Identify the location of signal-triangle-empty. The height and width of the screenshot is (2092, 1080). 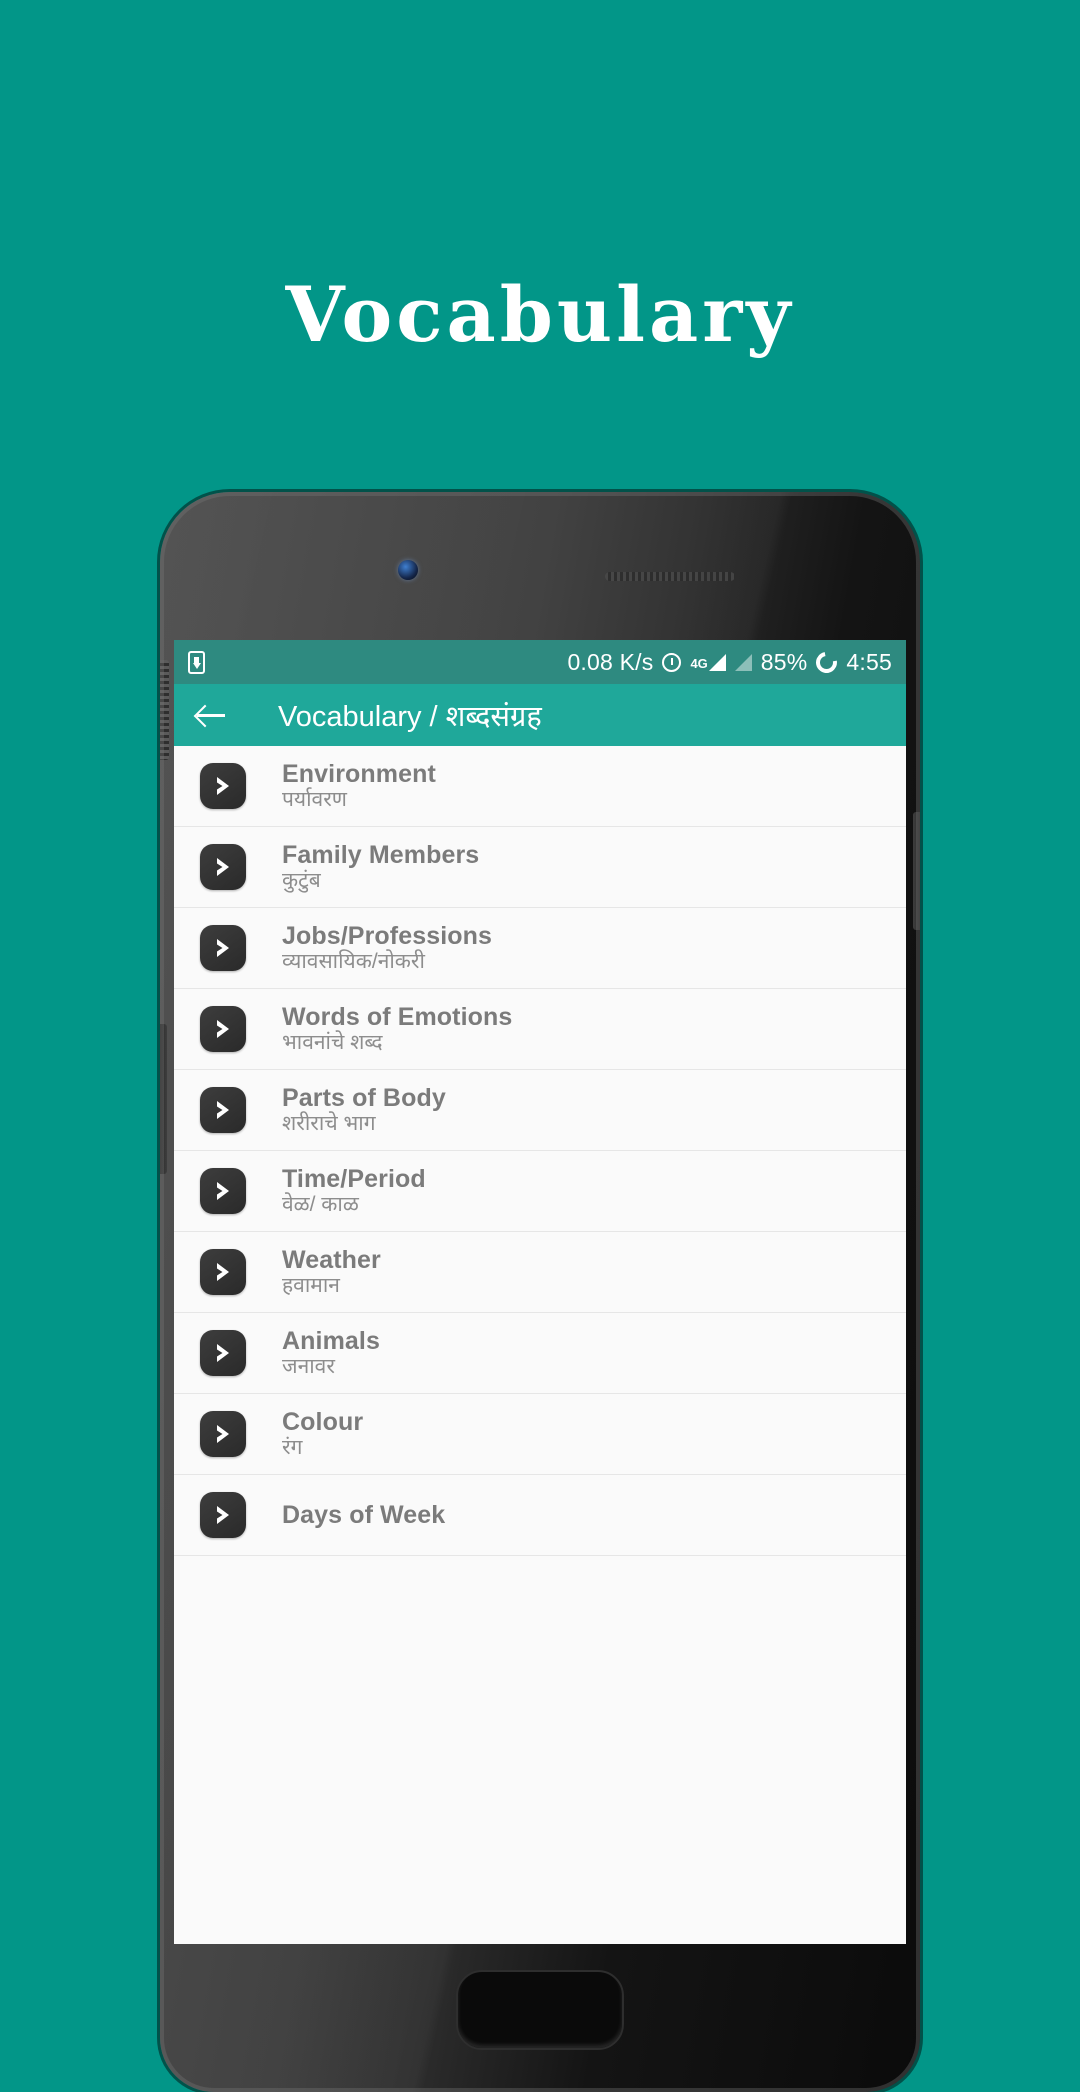
(743, 662).